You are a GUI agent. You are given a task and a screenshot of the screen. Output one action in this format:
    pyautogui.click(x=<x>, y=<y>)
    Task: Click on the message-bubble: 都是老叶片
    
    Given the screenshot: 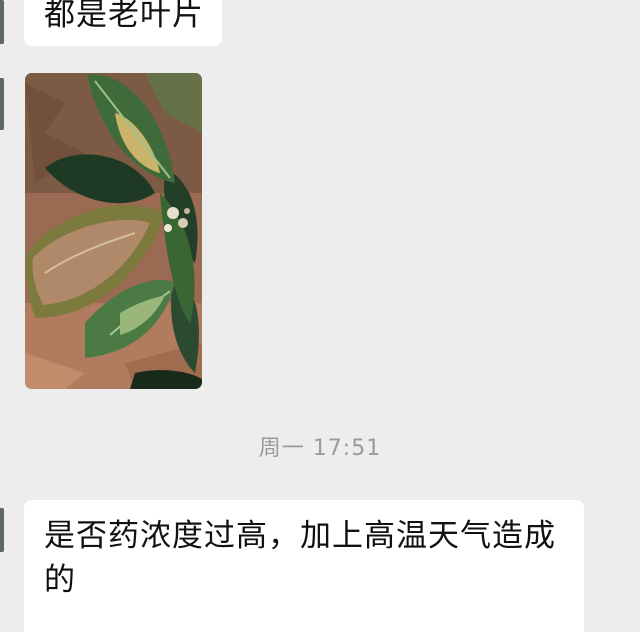 What is the action you would take?
    pyautogui.click(x=123, y=23)
    